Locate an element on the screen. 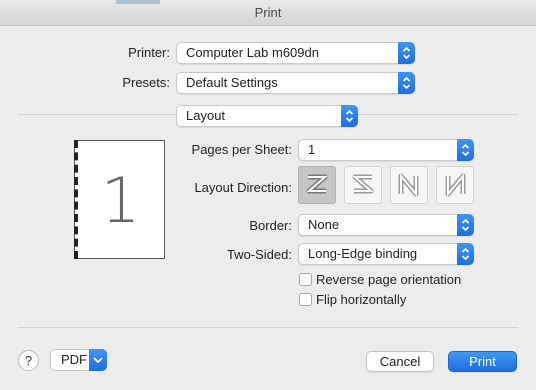 The height and width of the screenshot is (390, 536). reverse-orientation-row: Reverse page orientation is located at coordinates (389, 280).